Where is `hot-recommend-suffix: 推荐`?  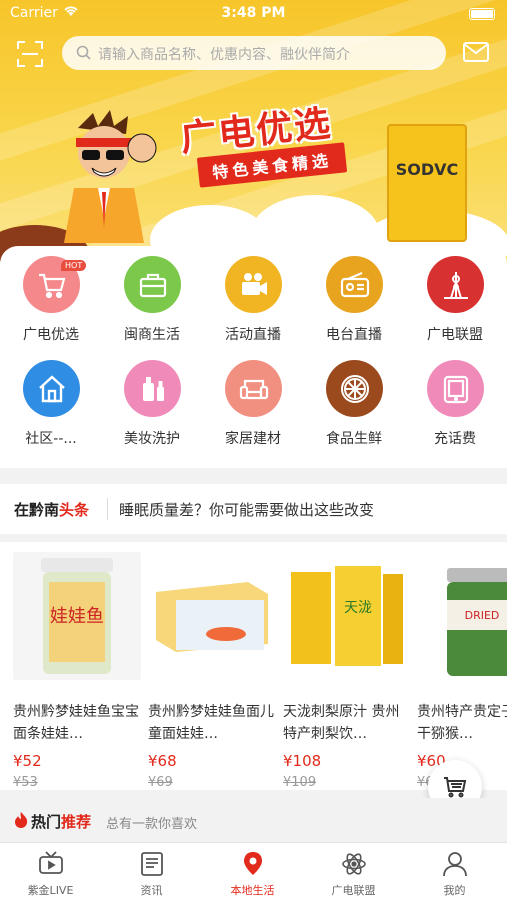 hot-recommend-suffix: 推荐 is located at coordinates (76, 822).